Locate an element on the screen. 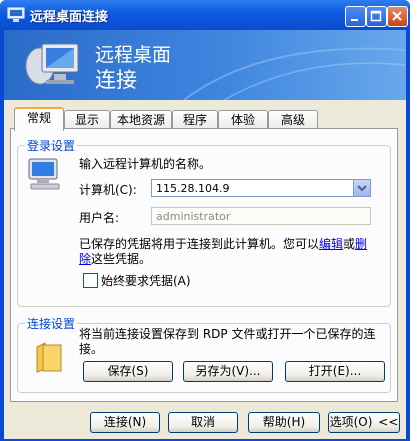 The width and height of the screenshot is (417, 441). minimize-button is located at coordinates (355, 16).